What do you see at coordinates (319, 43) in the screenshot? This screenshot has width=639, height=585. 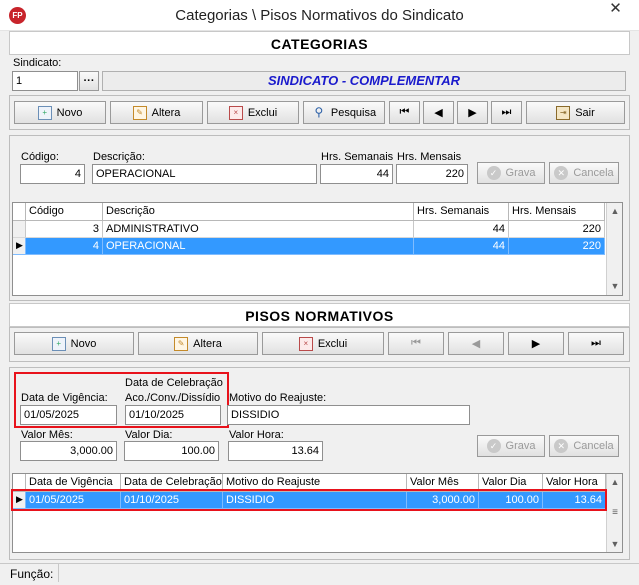 I see `categorias-heading: CATEGORIAS` at bounding box center [319, 43].